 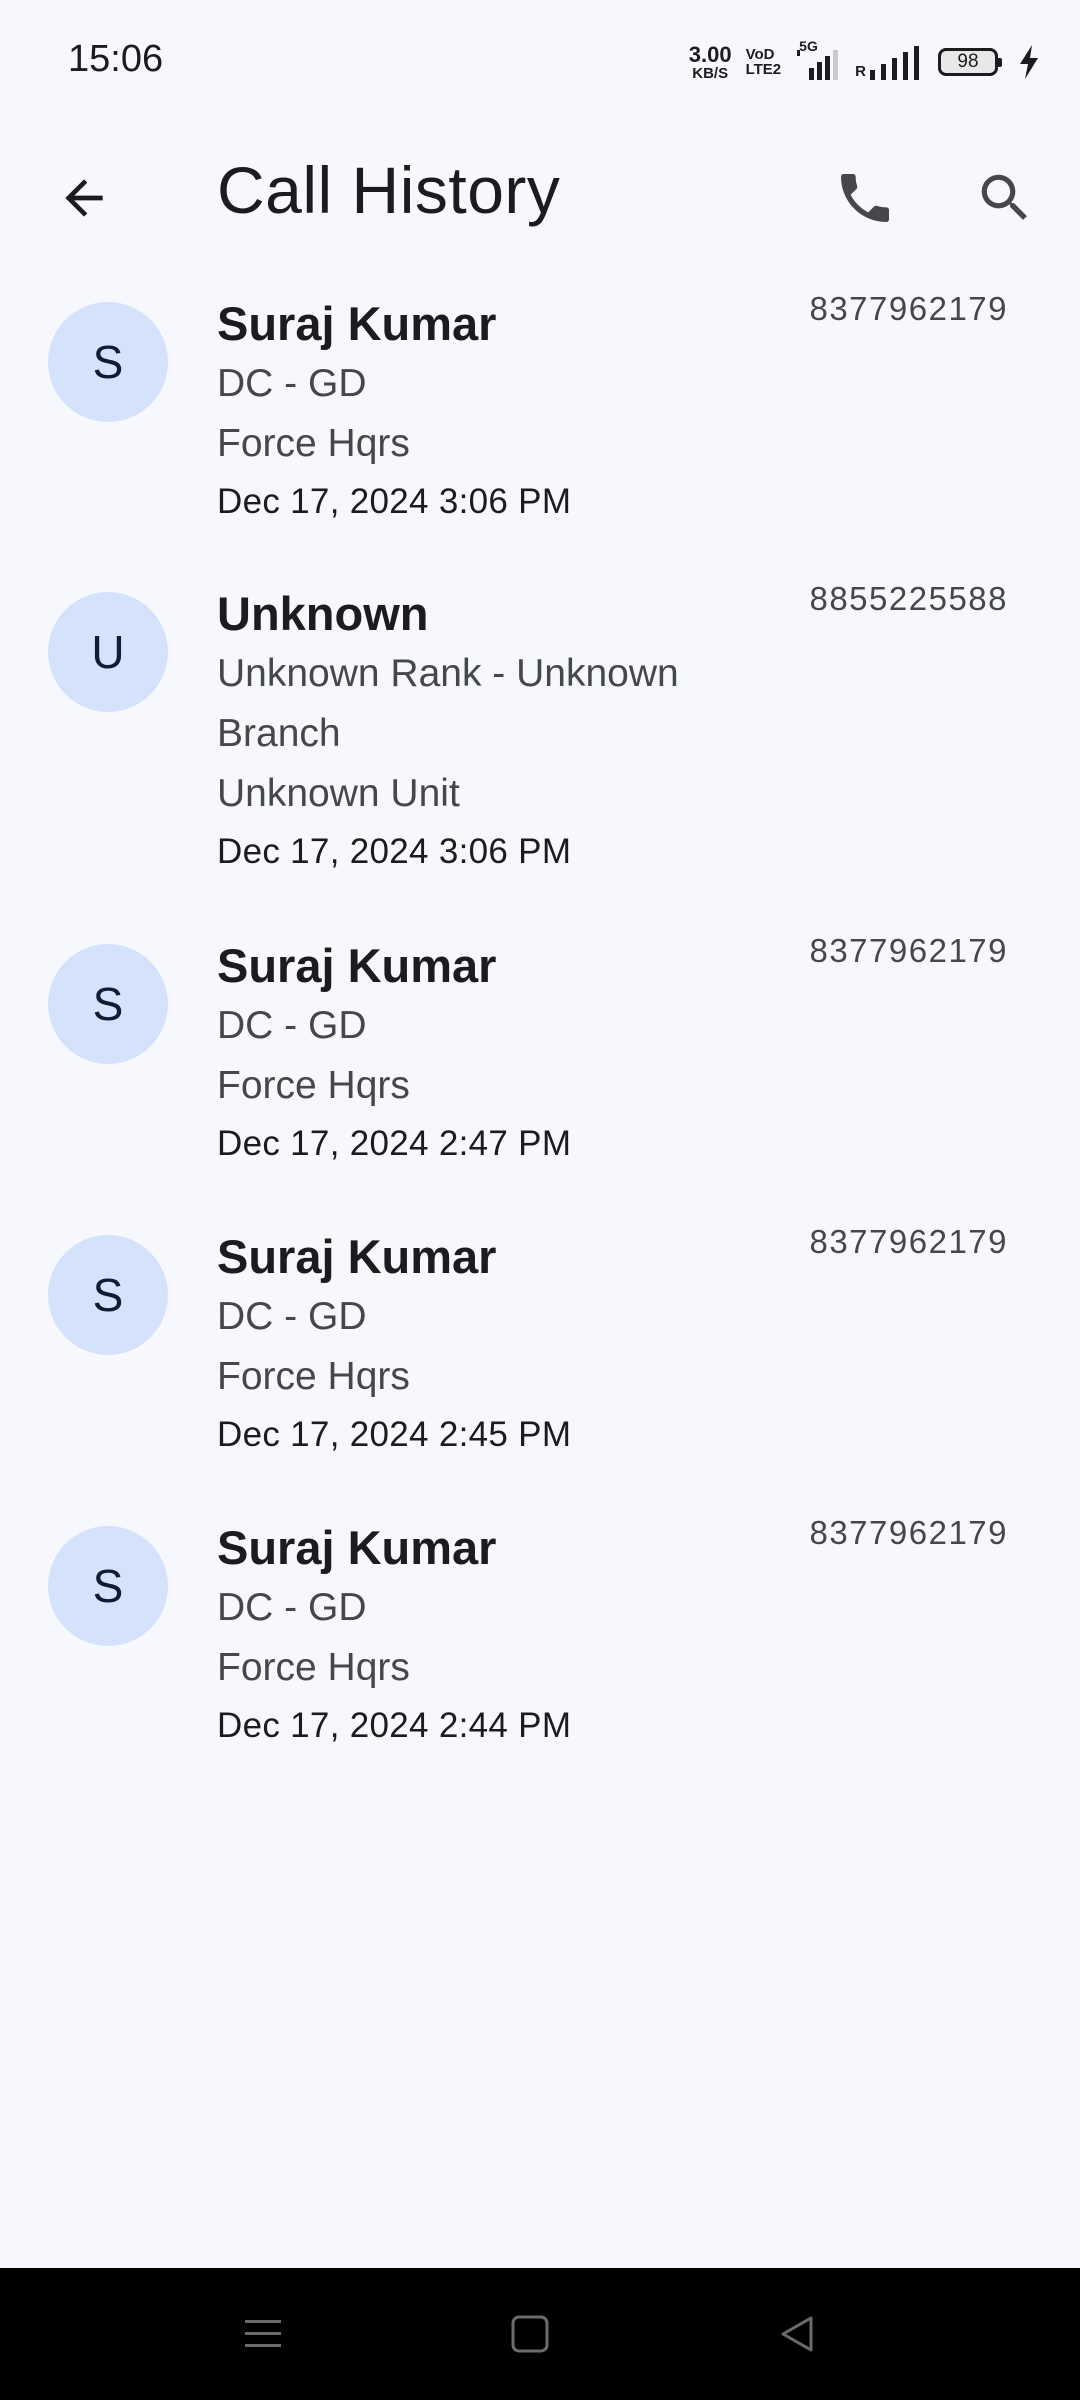 I want to click on caller-name: Unknown, so click(x=323, y=613).